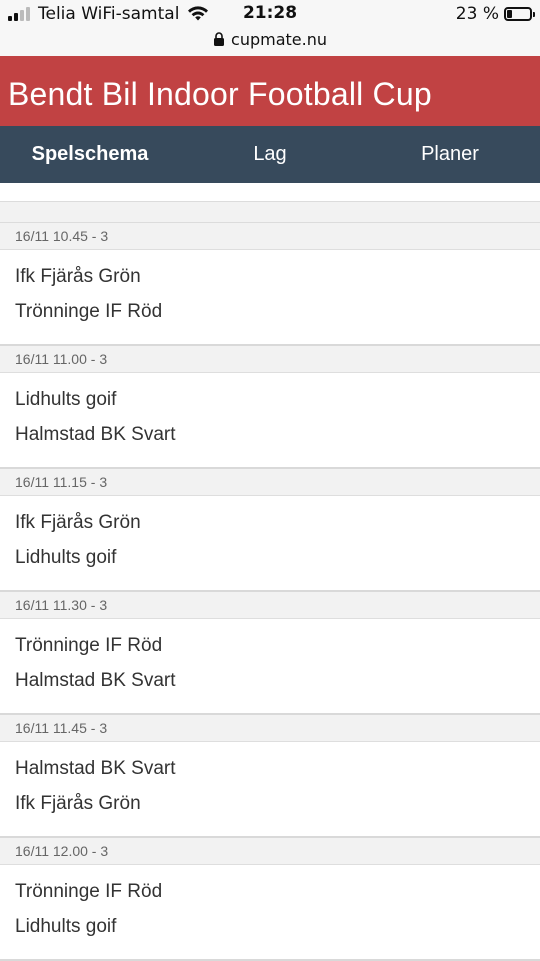 Image resolution: width=540 pixels, height=961 pixels. What do you see at coordinates (66, 399) in the screenshot?
I see `home-team: Lidhults goif` at bounding box center [66, 399].